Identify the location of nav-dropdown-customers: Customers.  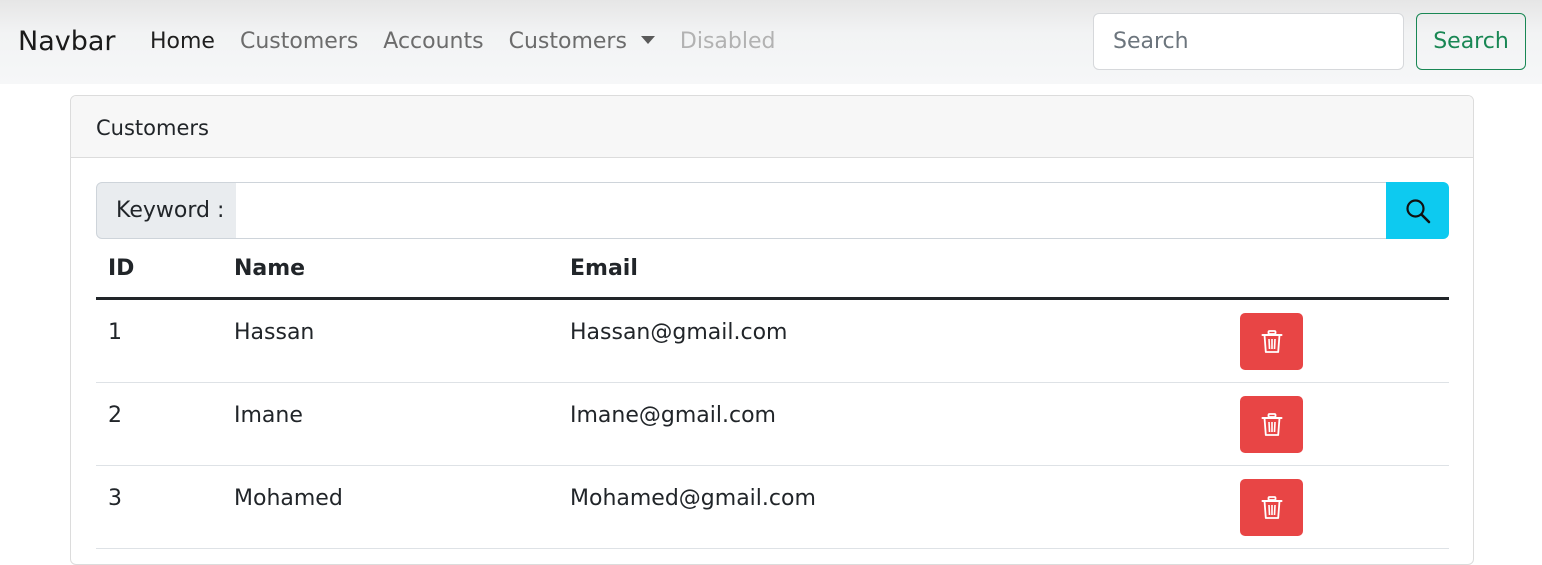
(582, 42).